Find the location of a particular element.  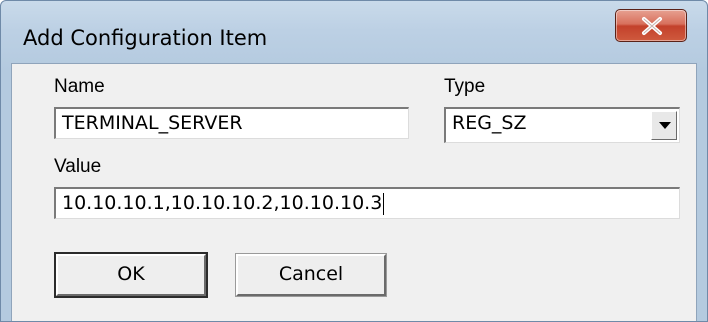

type-select-value: REG_SZ is located at coordinates (489, 123).